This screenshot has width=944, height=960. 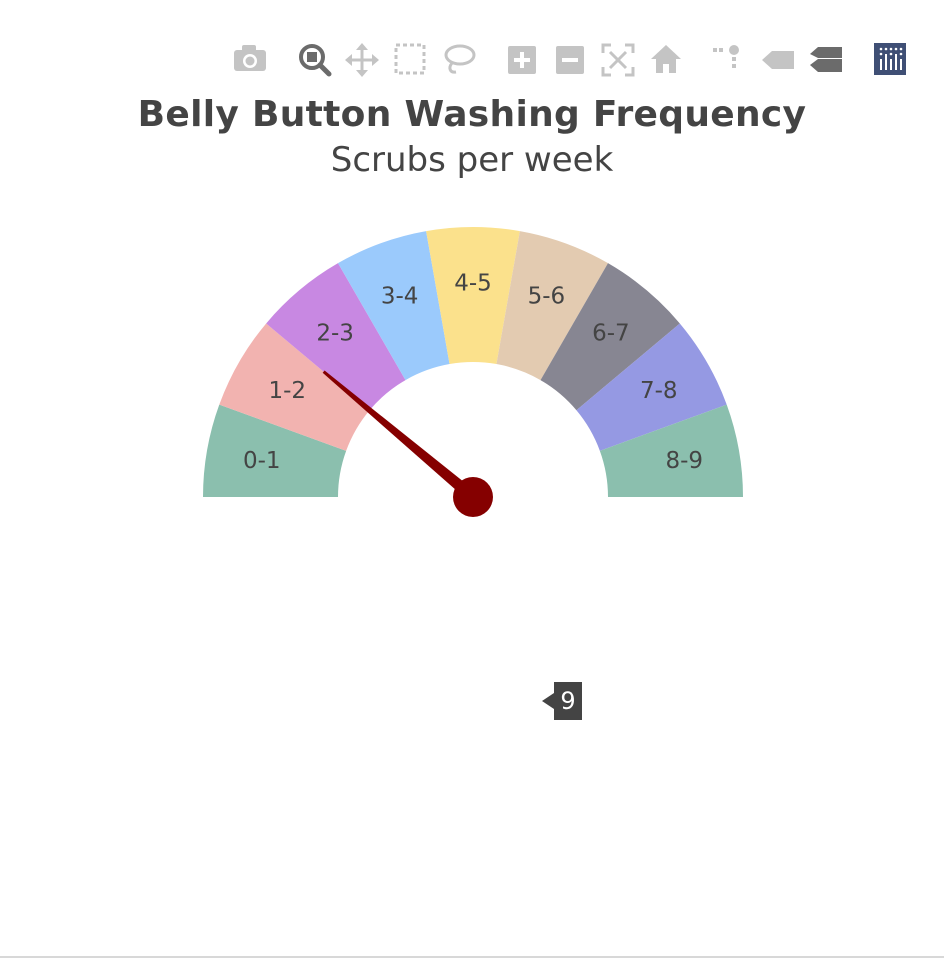 I want to click on gauge-segment-label: 5-6, so click(x=547, y=296).